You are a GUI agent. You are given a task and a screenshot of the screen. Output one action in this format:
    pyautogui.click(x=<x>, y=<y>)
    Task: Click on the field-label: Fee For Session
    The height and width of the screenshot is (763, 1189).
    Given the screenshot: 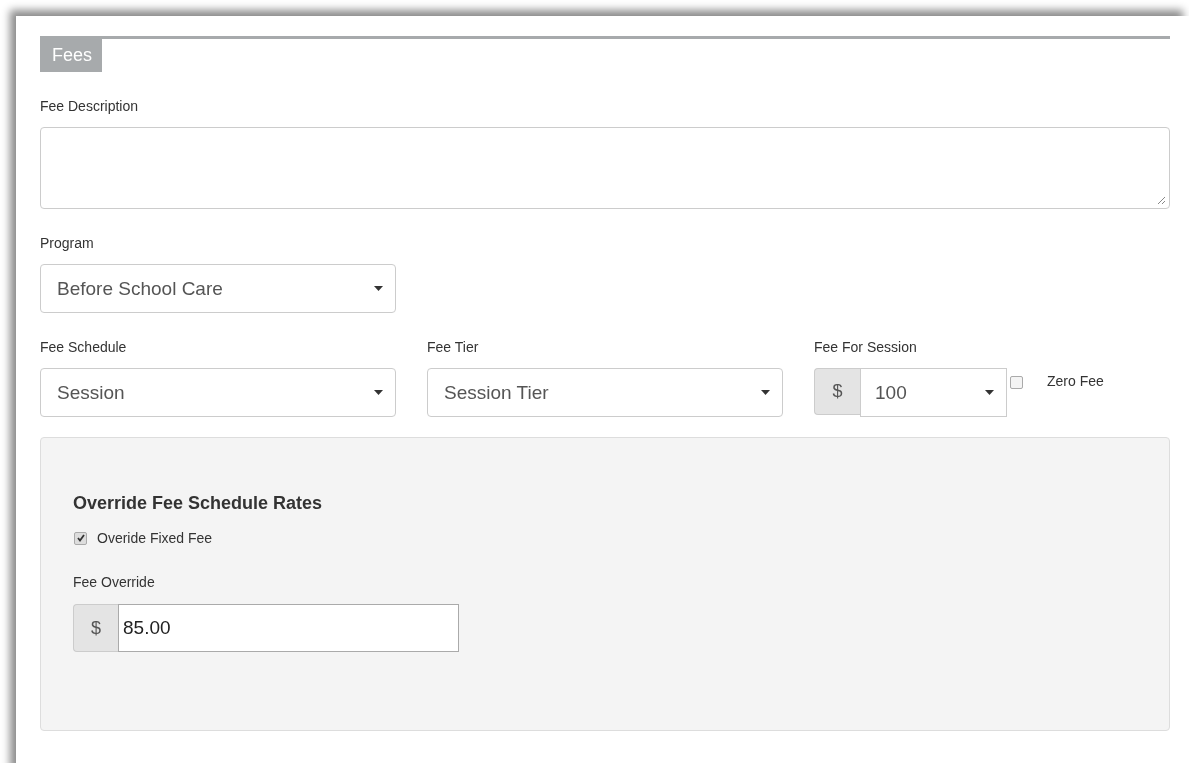 What is the action you would take?
    pyautogui.click(x=866, y=347)
    